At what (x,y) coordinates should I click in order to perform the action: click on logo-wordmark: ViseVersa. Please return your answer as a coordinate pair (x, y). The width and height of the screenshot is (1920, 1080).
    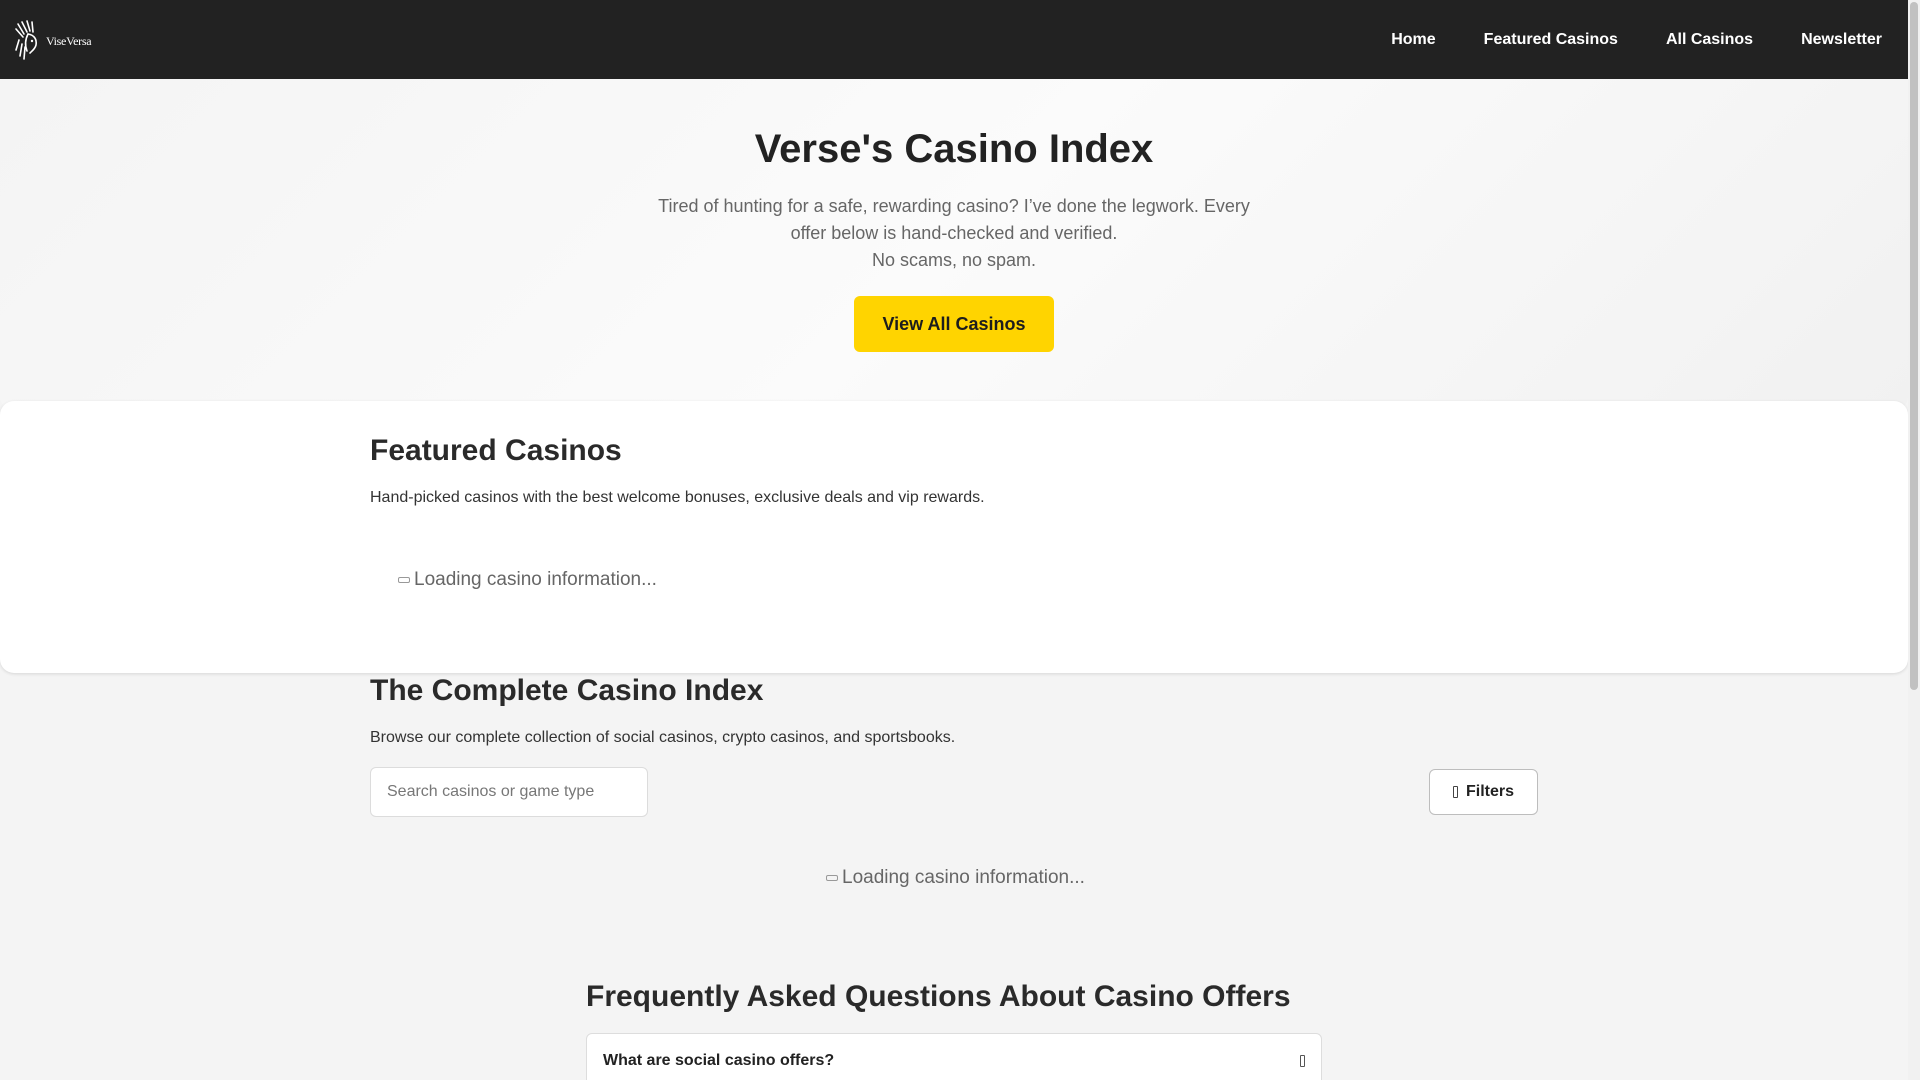
    Looking at the image, I should click on (69, 41).